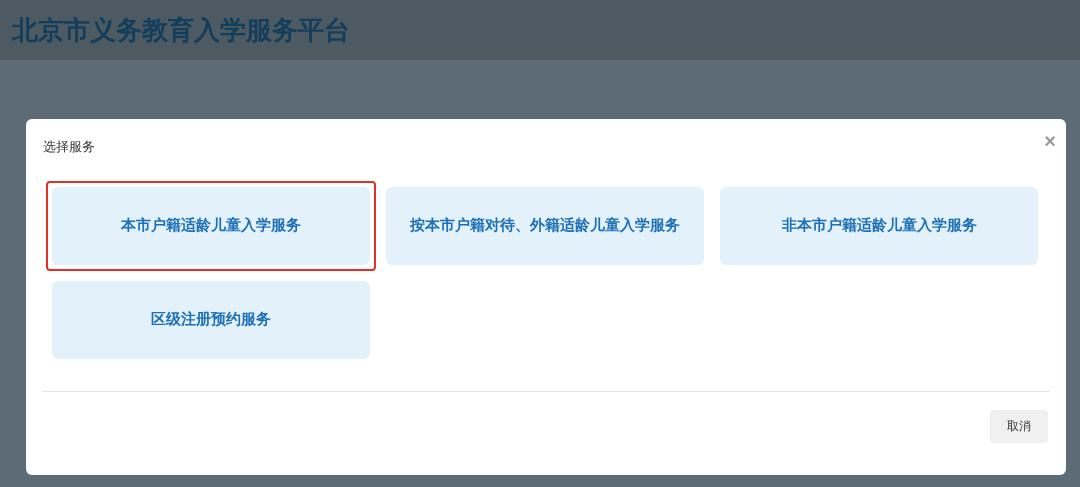 The height and width of the screenshot is (487, 1080). What do you see at coordinates (1050, 141) in the screenshot?
I see `close-button: ×` at bounding box center [1050, 141].